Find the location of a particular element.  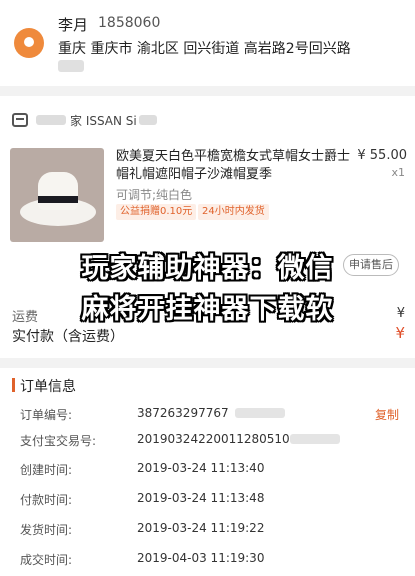

product-title: 欧美夏天白色平檐宽檐女式草帽女士爵士帽礼帽遮阳帽子沙滩帽夏季 is located at coordinates (233, 166).